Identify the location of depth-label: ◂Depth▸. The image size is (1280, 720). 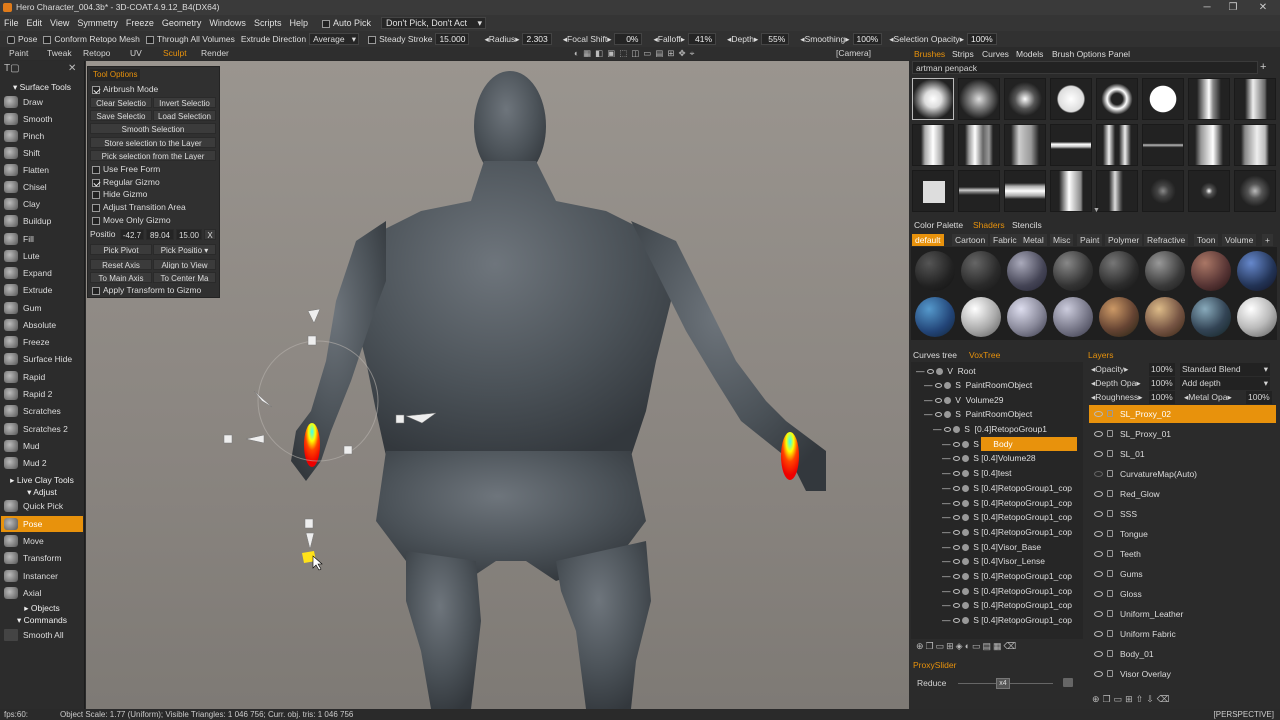
(742, 39).